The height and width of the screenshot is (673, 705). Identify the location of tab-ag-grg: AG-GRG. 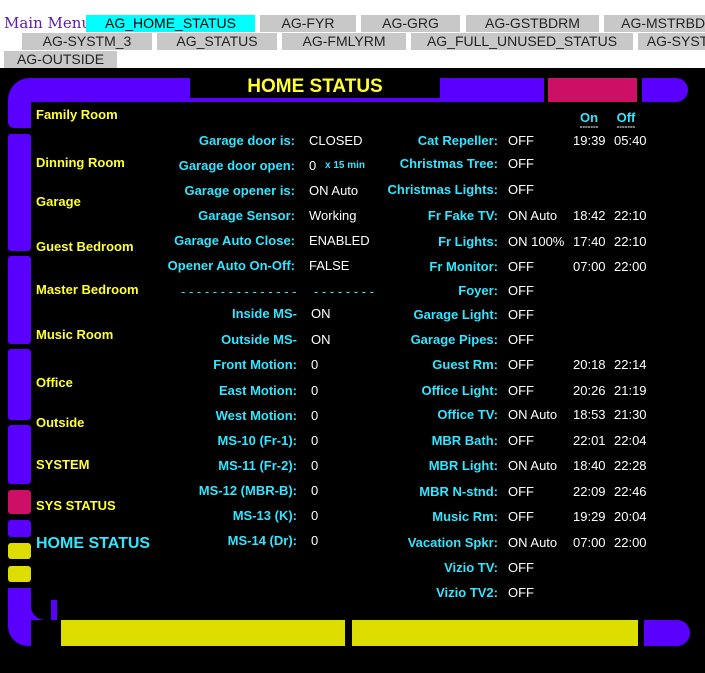
(410, 23).